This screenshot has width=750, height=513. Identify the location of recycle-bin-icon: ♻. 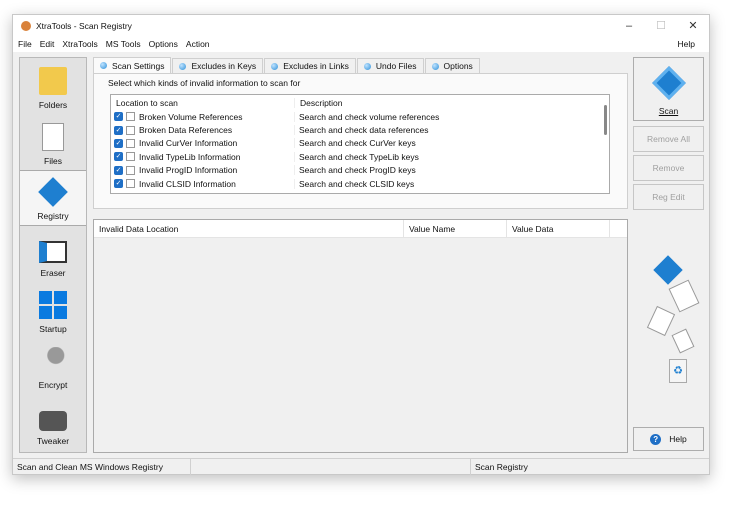
(678, 371).